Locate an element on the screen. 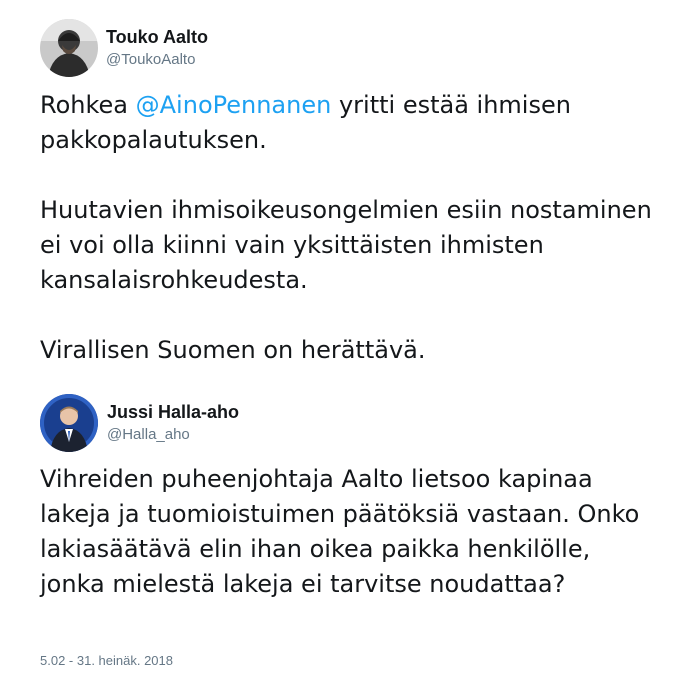 This screenshot has width=676, height=685. mention-link: @AinoPennanen is located at coordinates (234, 105).